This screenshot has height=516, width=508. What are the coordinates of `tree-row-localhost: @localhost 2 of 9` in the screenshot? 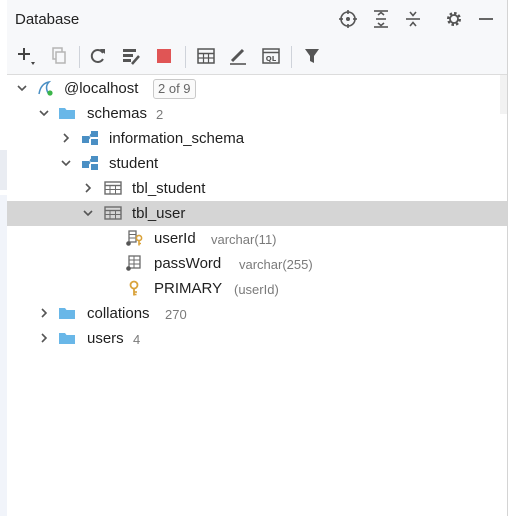 It's located at (257, 88).